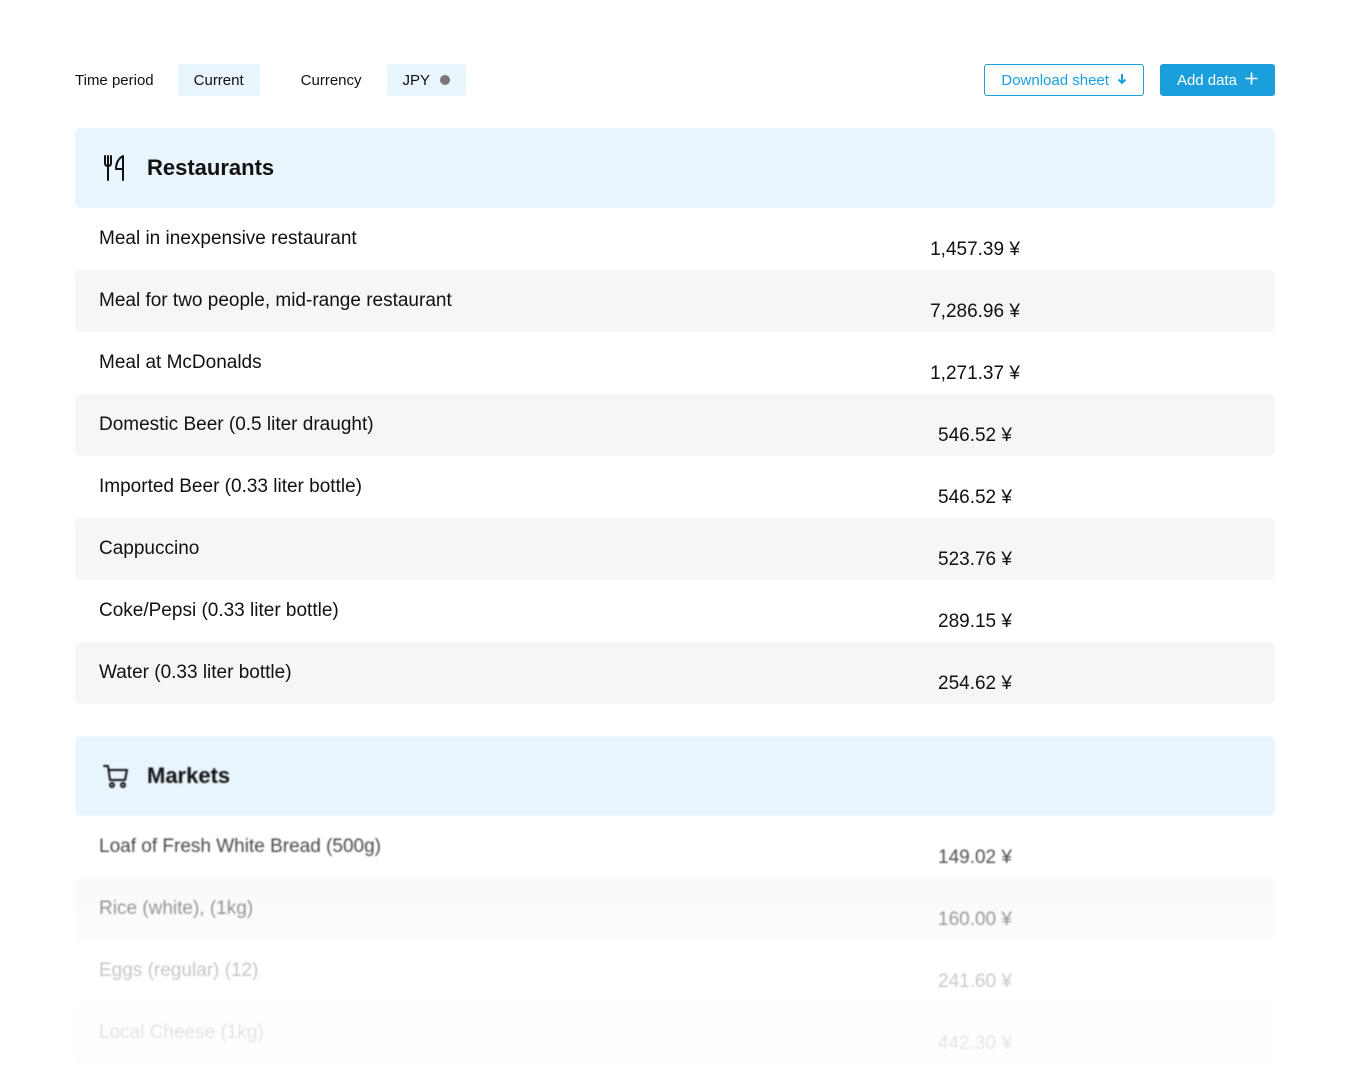 This screenshot has height=1080, width=1350. Describe the element at coordinates (1251, 80) in the screenshot. I see `plus-icon` at that location.